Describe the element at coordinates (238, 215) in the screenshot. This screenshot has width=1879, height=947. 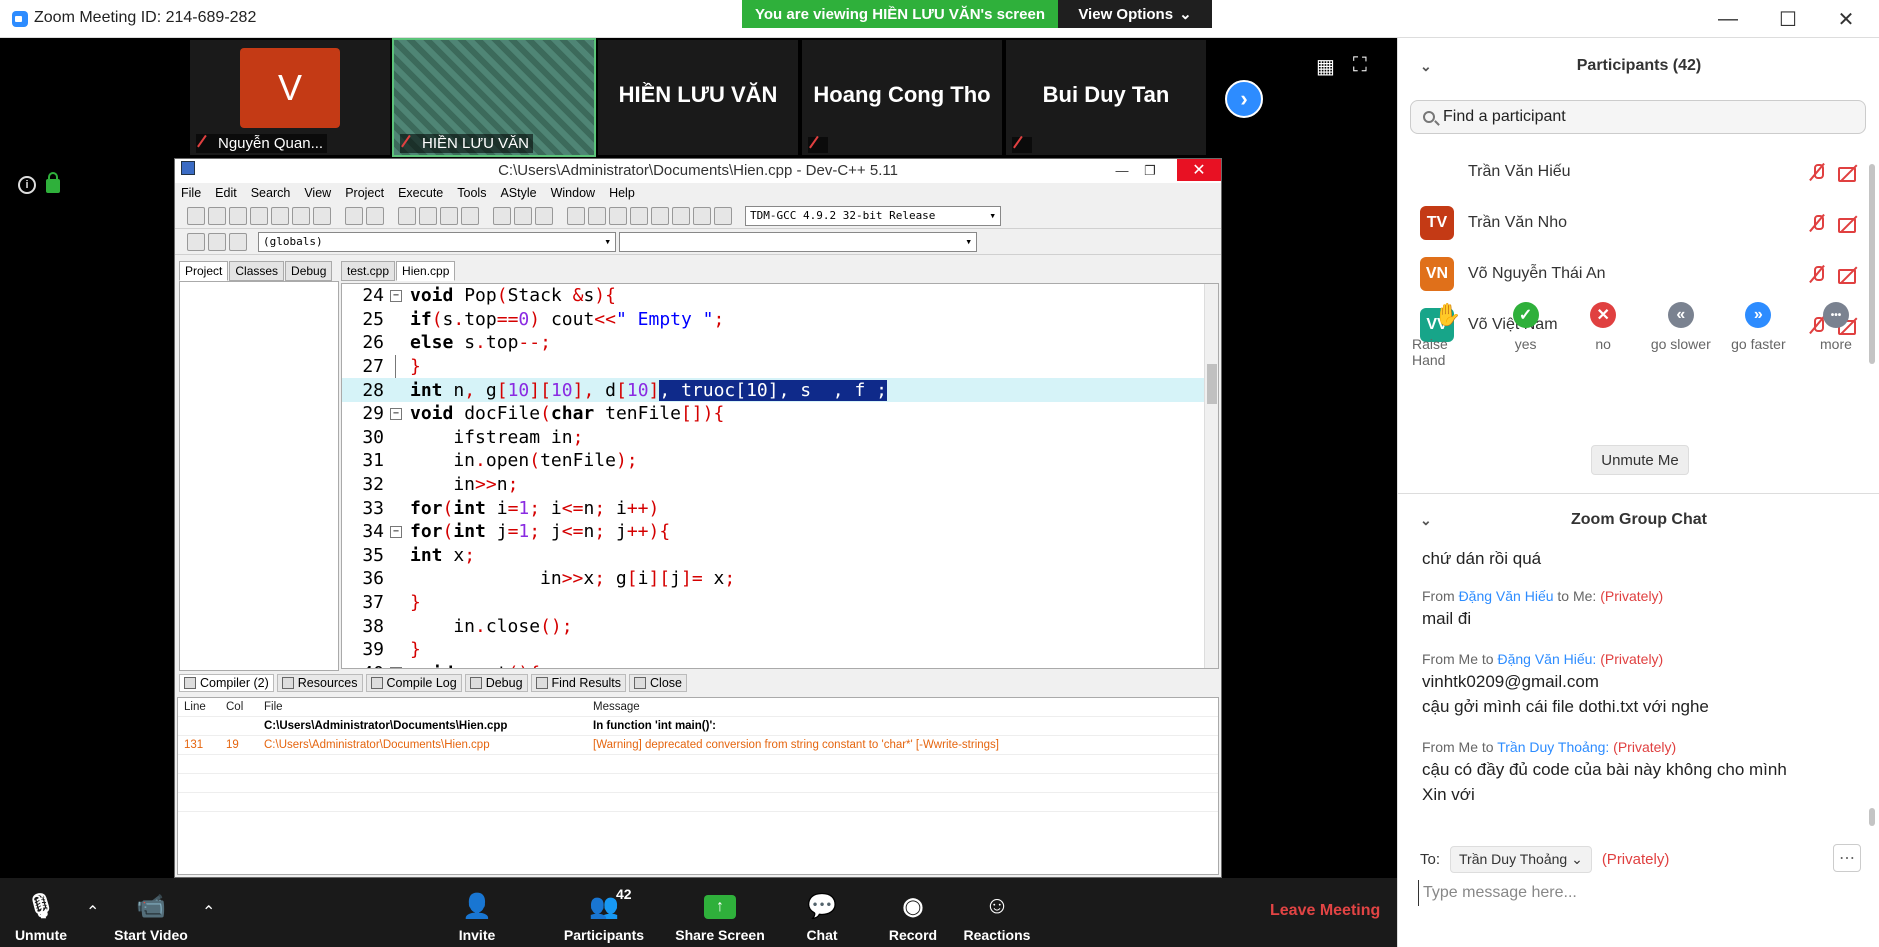
I see `save-icon` at that location.